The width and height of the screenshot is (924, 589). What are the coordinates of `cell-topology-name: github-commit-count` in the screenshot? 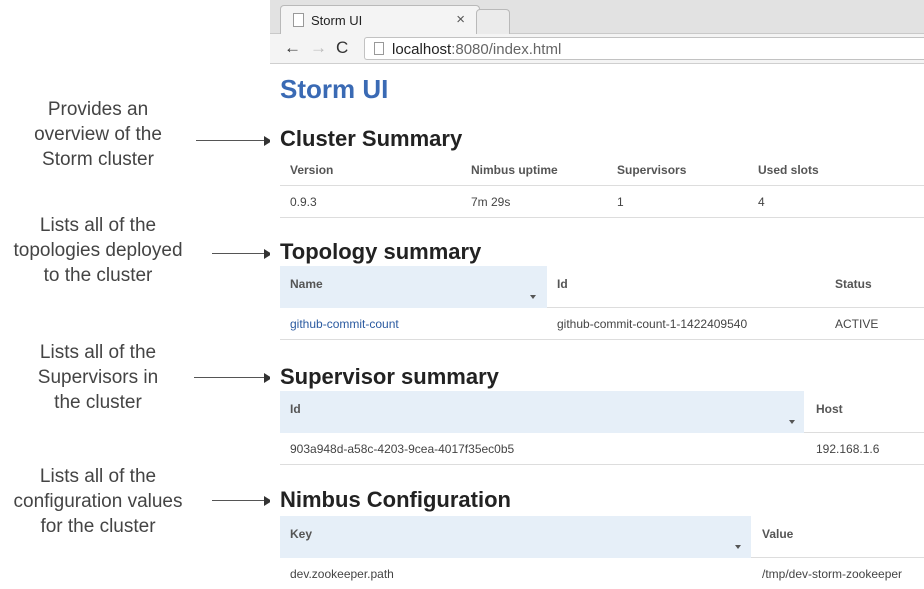 It's located at (344, 324).